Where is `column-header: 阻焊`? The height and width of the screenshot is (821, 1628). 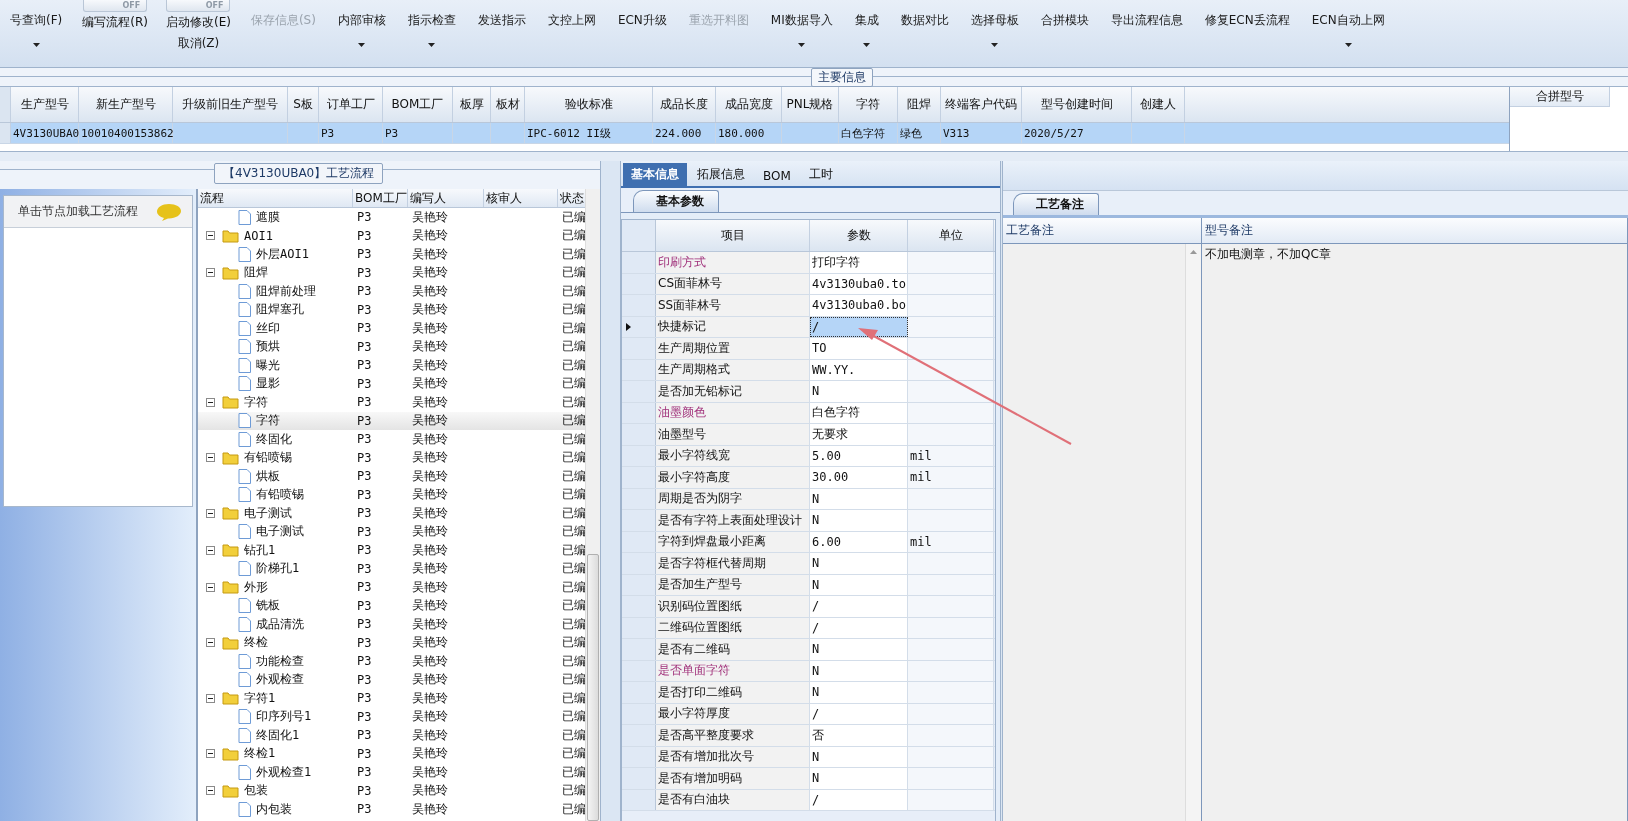 column-header: 阻焊 is located at coordinates (919, 104).